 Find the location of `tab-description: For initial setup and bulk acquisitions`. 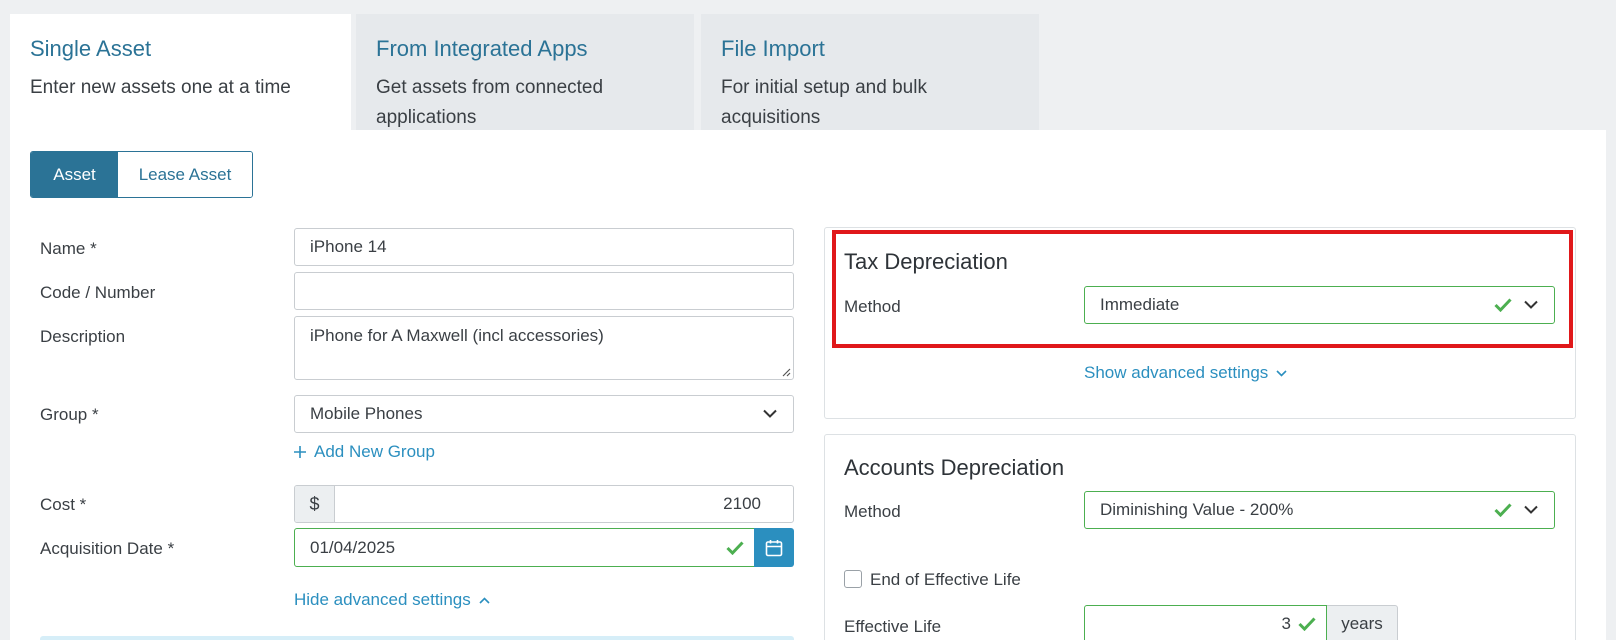

tab-description: For initial setup and bulk acquisitions is located at coordinates (824, 102).